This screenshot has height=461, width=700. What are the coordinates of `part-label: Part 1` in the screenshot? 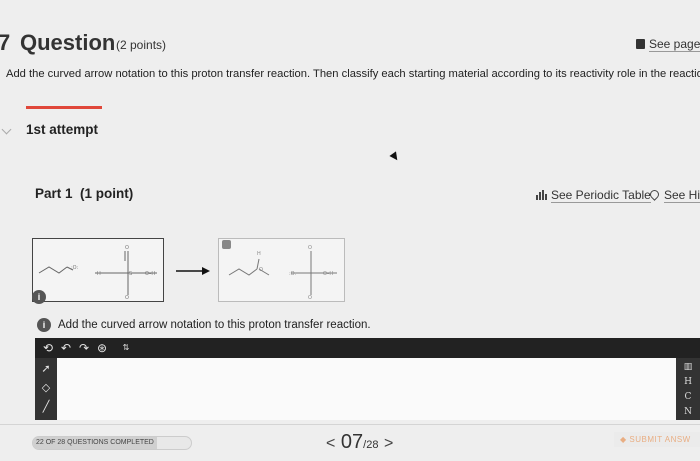 It's located at (54, 193).